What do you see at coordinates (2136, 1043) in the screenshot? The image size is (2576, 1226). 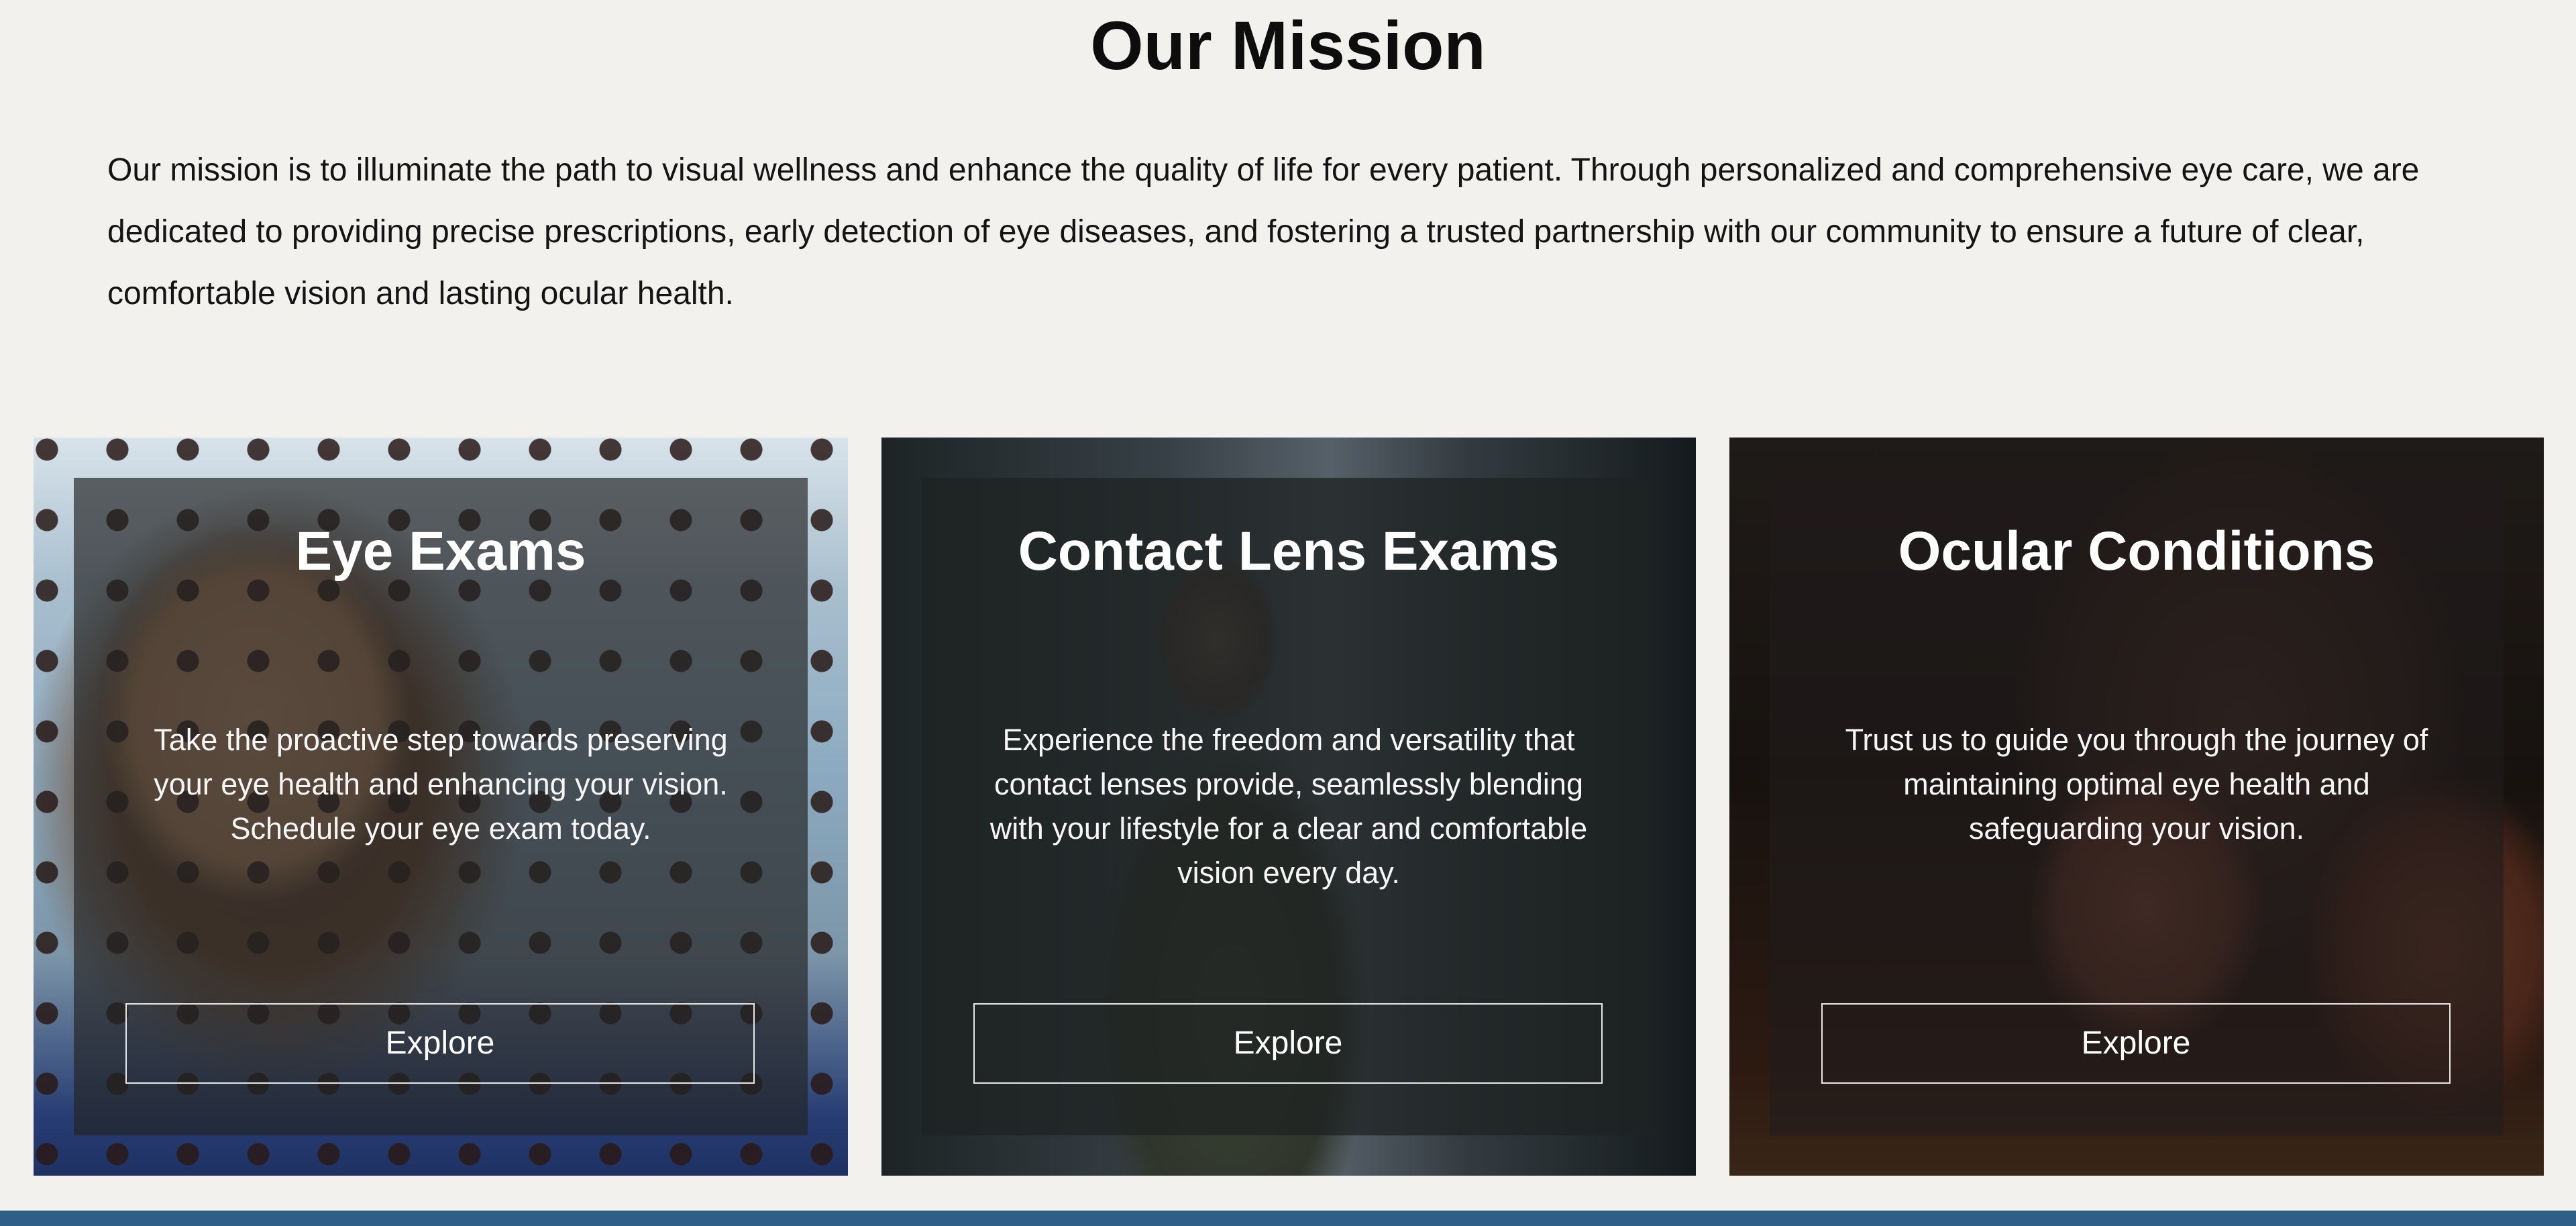 I see `ocular-conditions-explore-button: Explore` at bounding box center [2136, 1043].